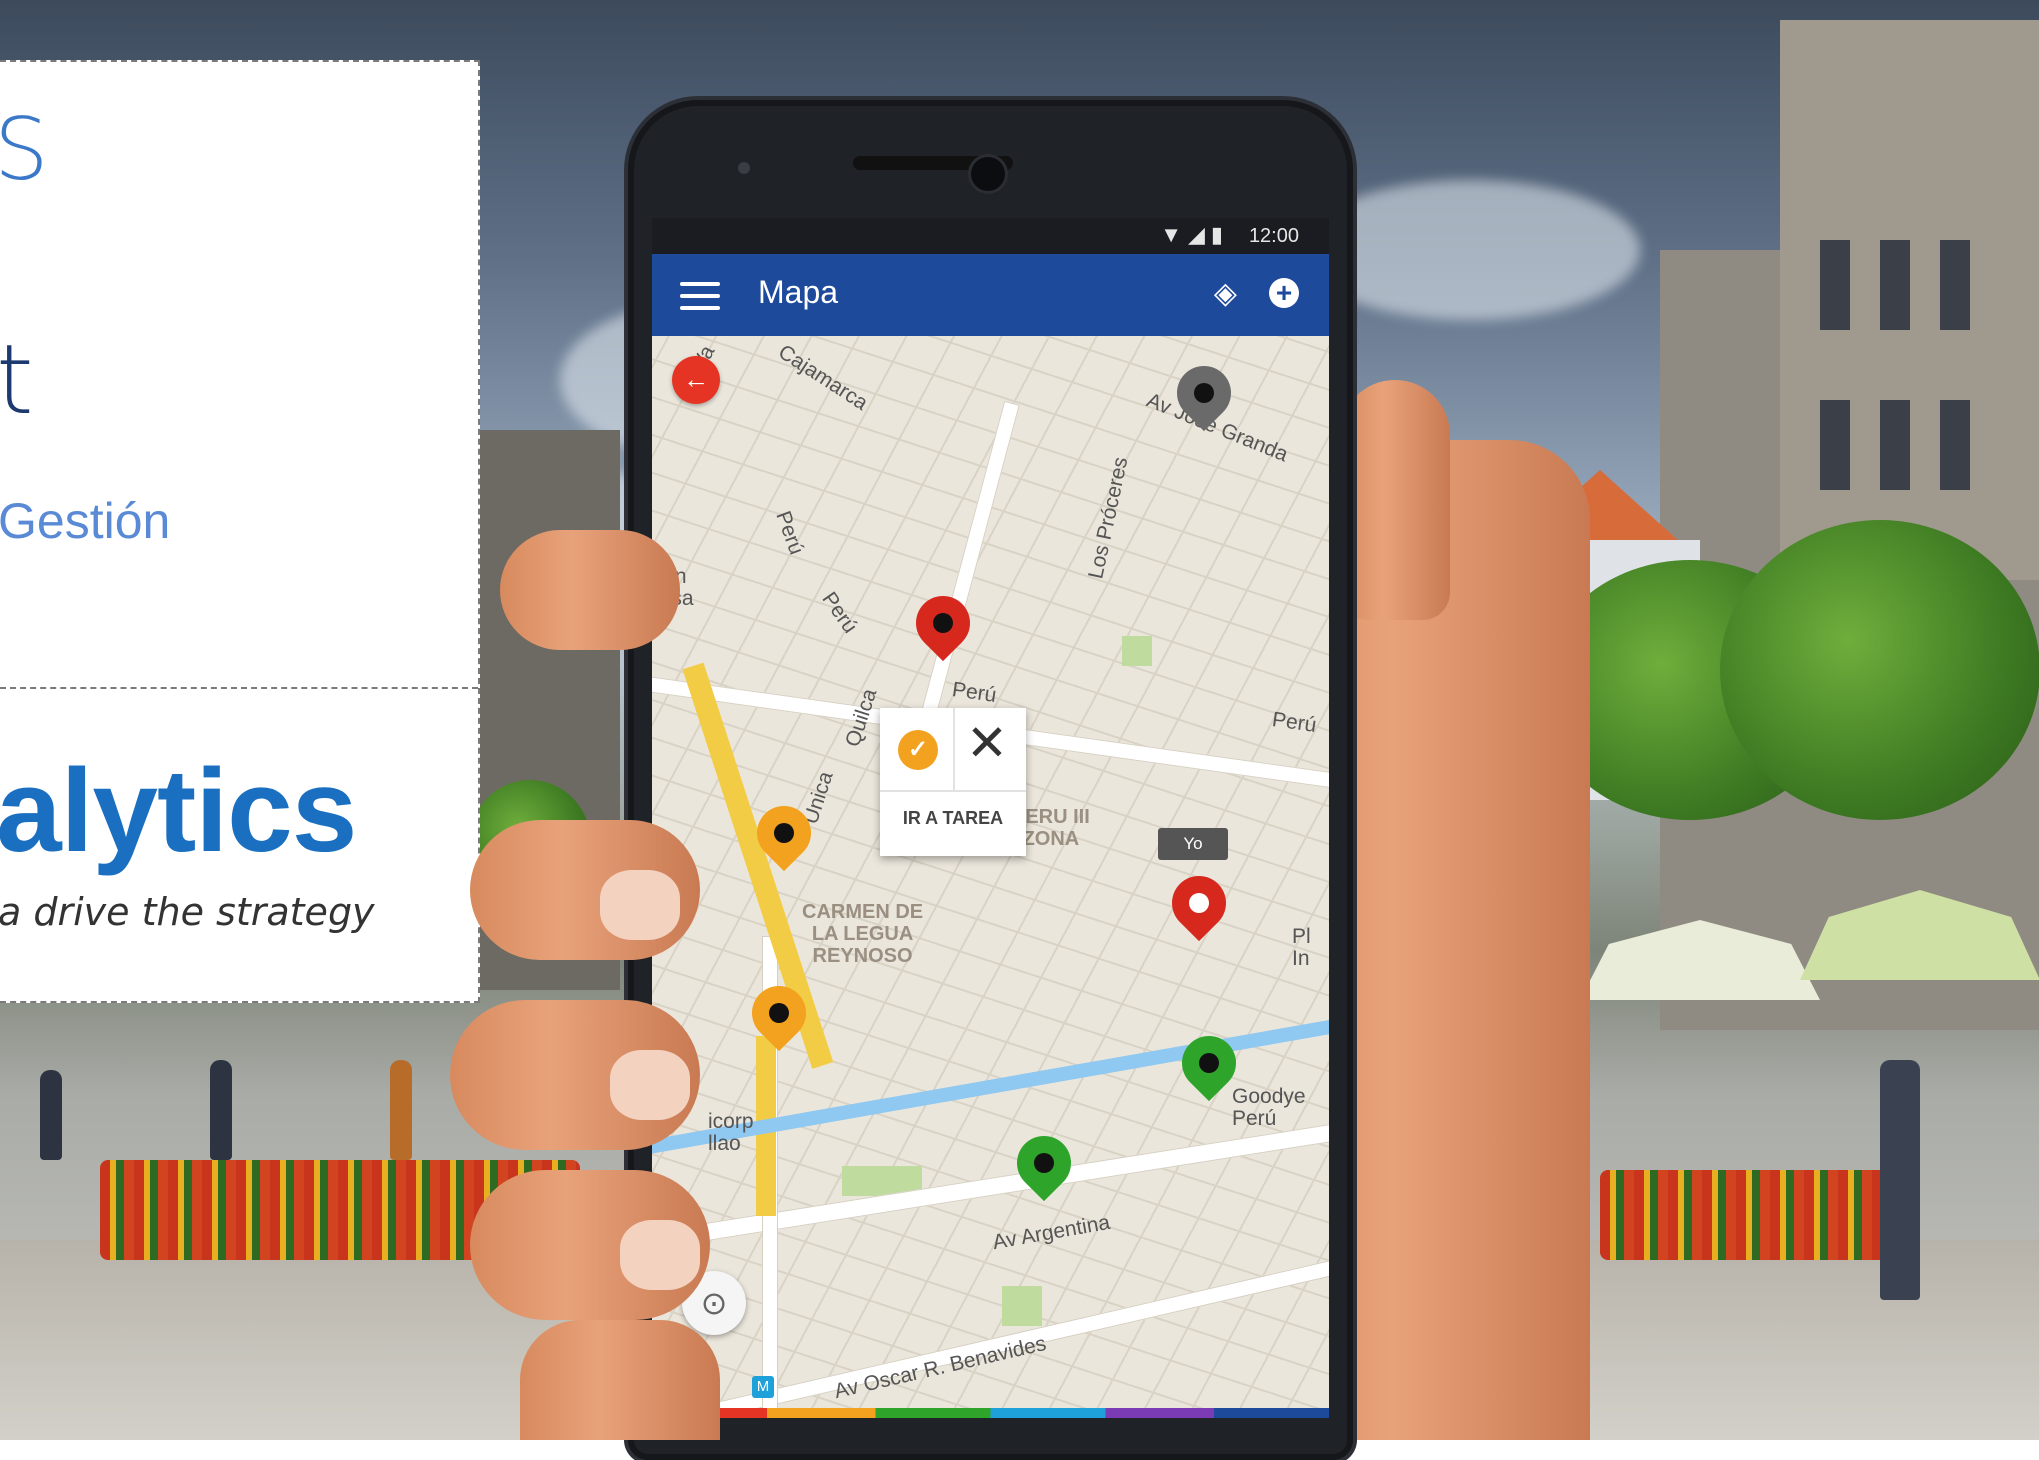 This screenshot has width=2039, height=1460. What do you see at coordinates (1273, 236) in the screenshot?
I see `status-time: 12:00` at bounding box center [1273, 236].